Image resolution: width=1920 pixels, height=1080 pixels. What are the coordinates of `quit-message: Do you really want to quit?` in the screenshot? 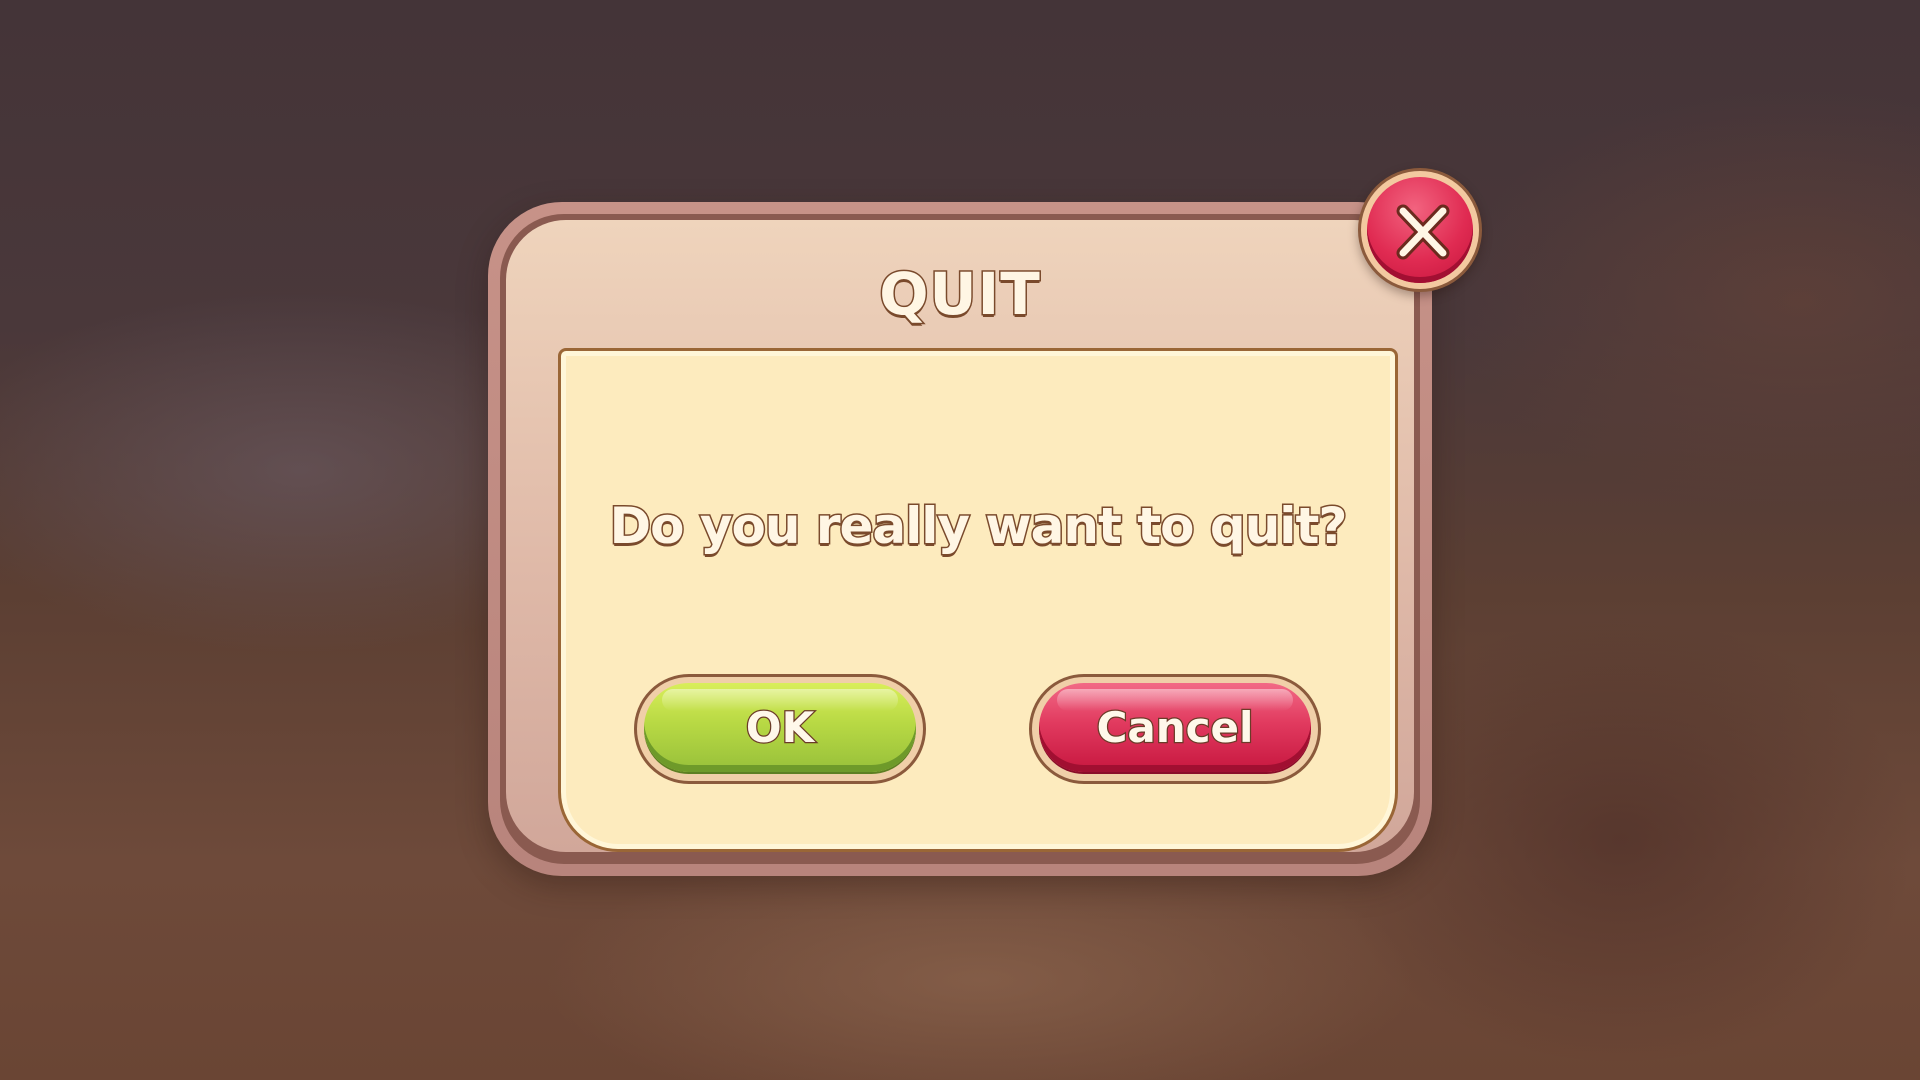 It's located at (978, 526).